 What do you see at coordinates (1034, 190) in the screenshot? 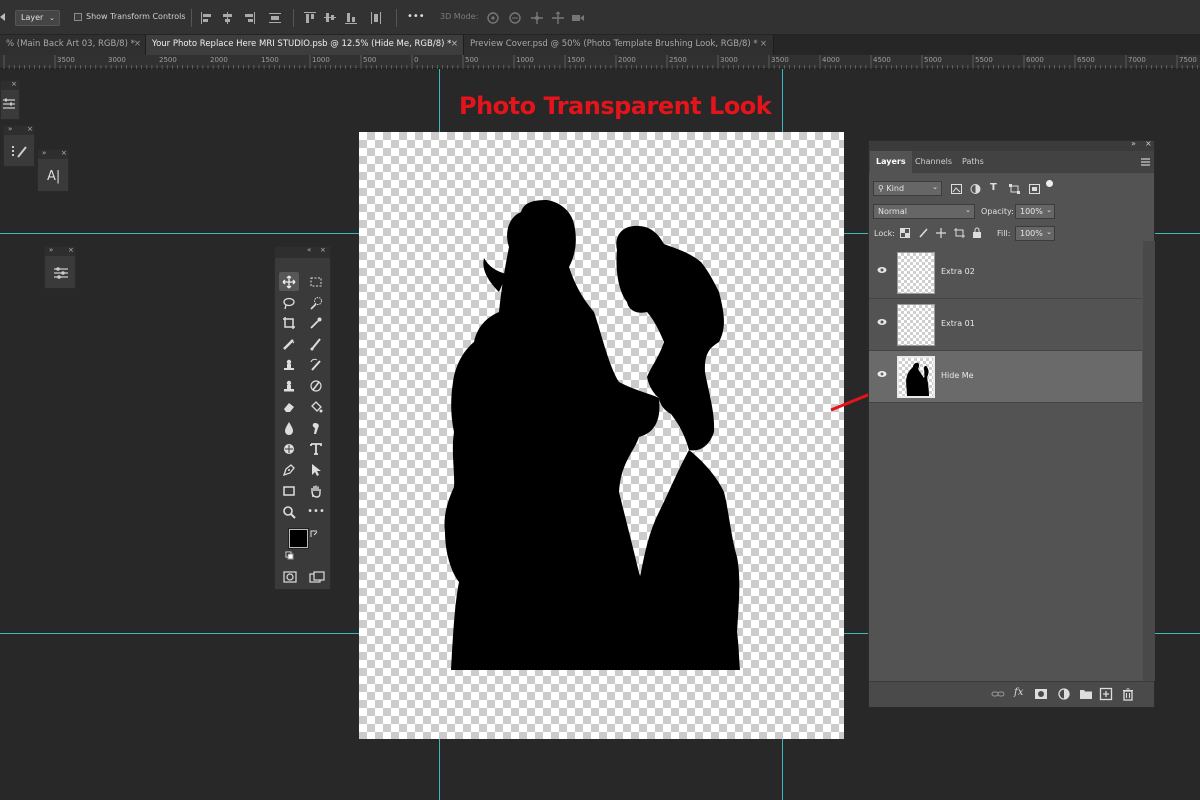
I see `filter-smart-object-icon` at bounding box center [1034, 190].